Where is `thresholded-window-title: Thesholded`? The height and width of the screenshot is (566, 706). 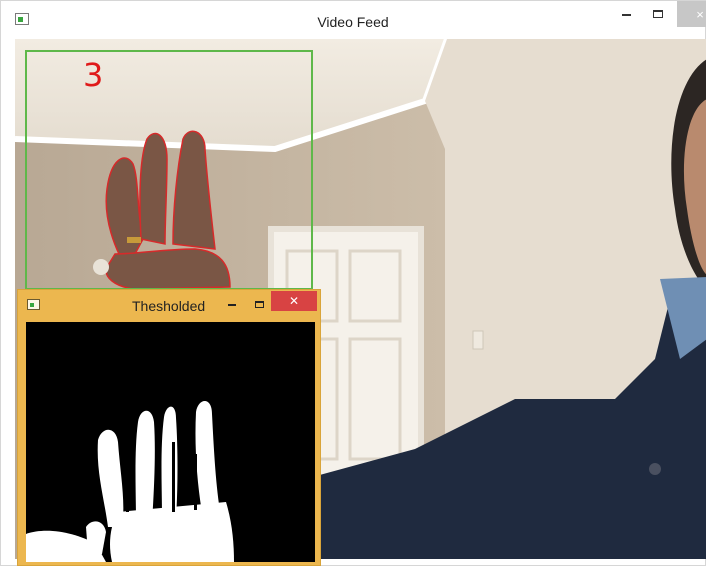 thresholded-window-title: Thesholded is located at coordinates (169, 306).